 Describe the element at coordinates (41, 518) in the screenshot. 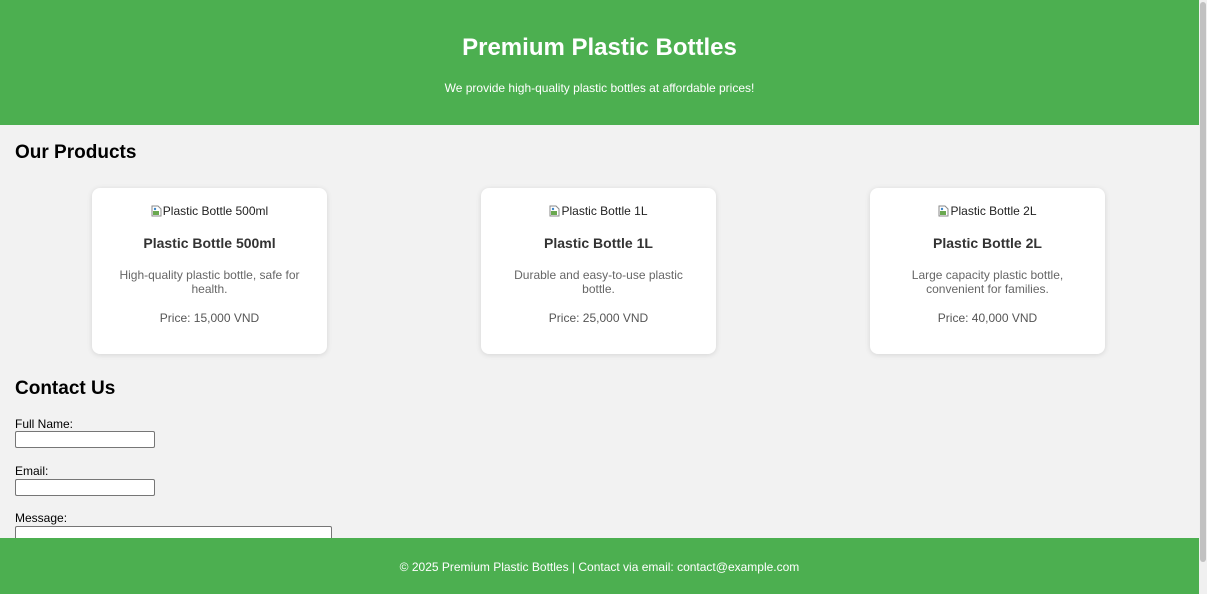

I see `message-label: Message:` at that location.